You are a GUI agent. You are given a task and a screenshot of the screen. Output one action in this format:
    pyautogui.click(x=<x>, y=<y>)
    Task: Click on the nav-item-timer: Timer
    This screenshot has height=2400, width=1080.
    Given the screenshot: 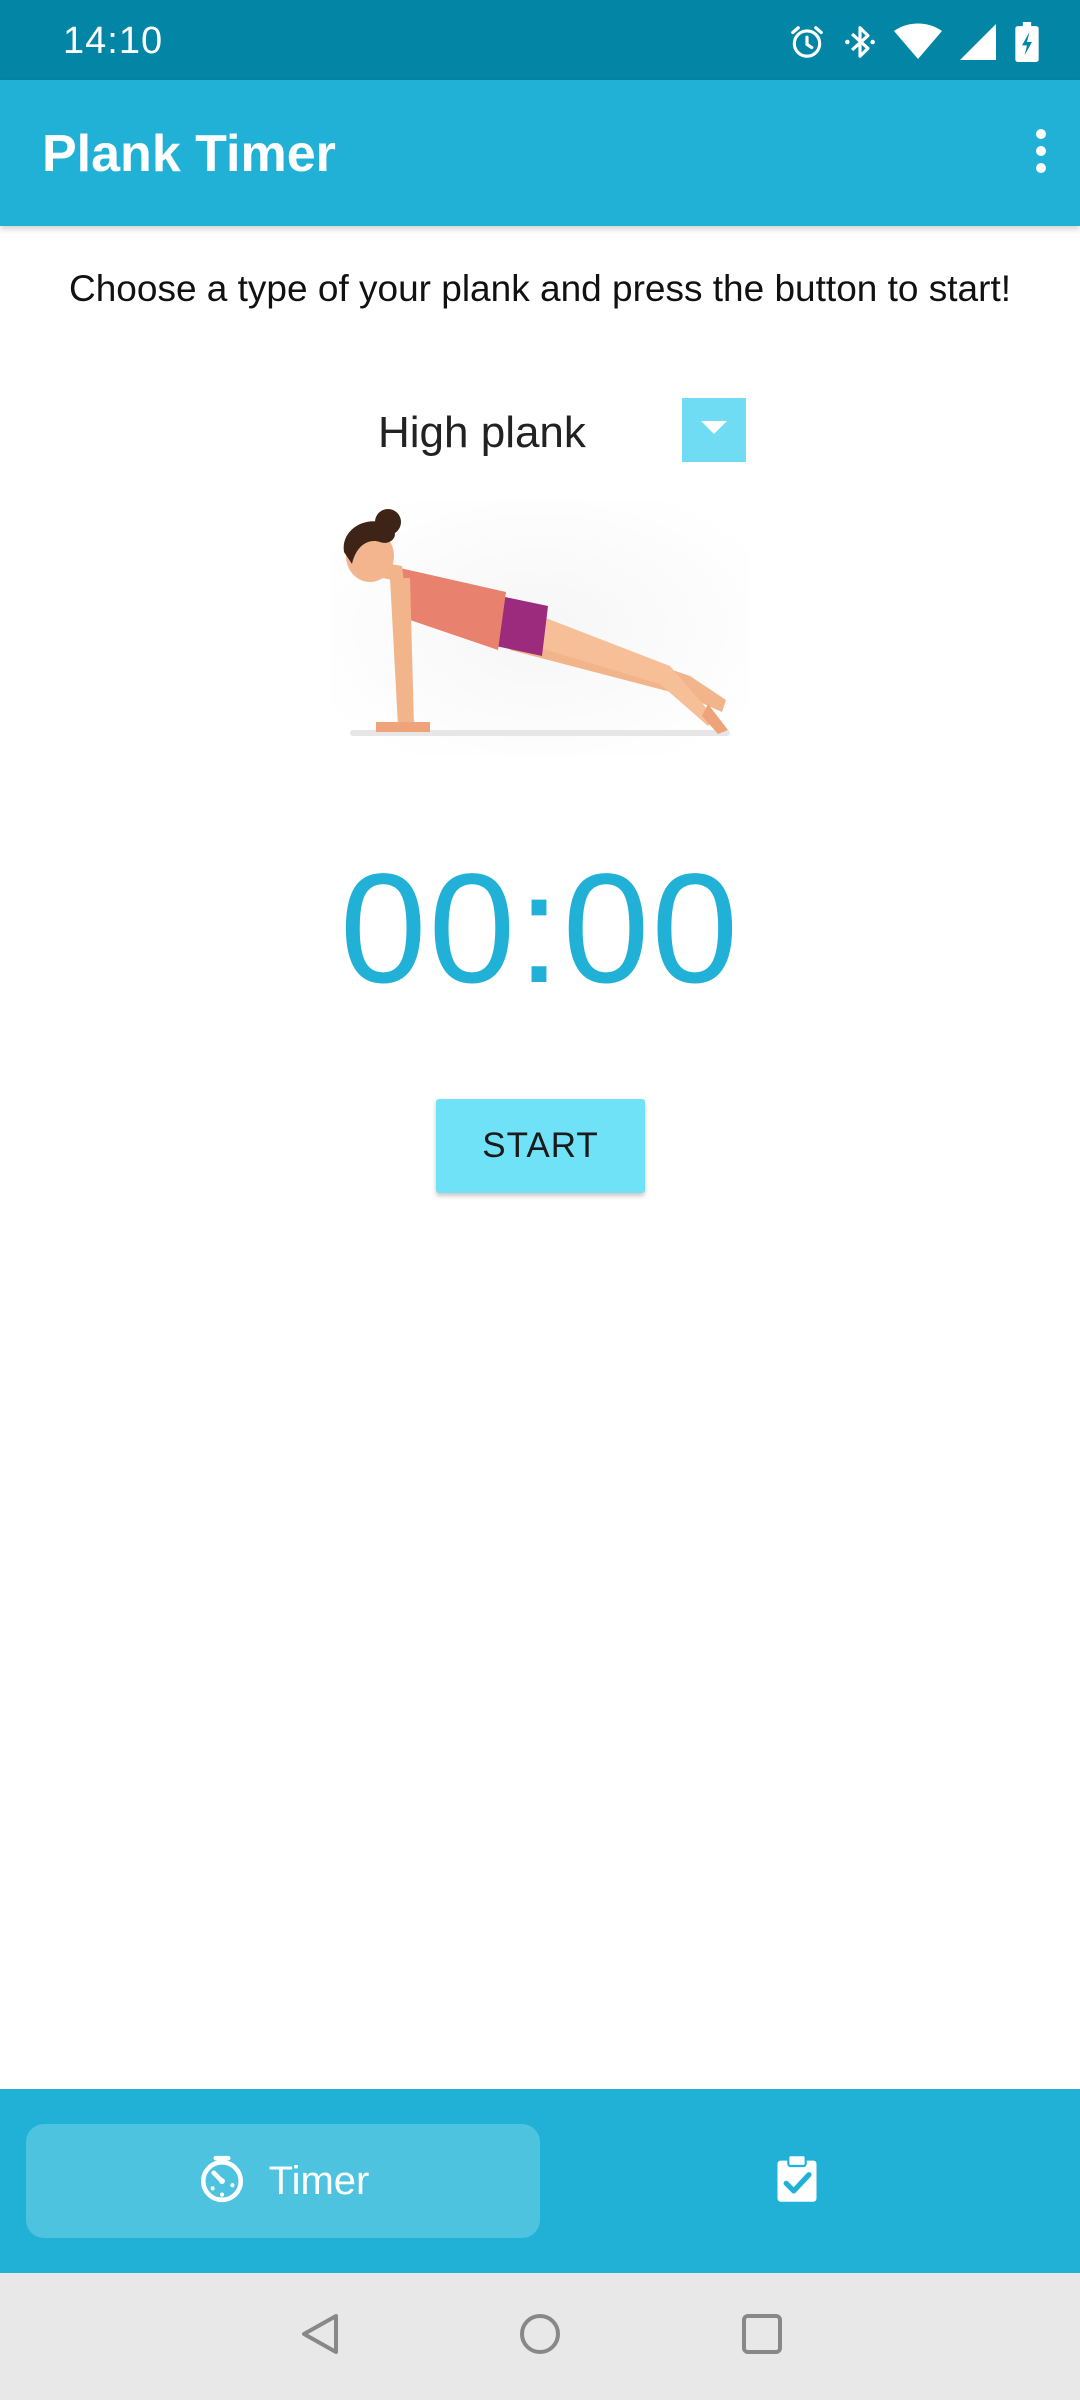 What is the action you would take?
    pyautogui.click(x=283, y=2181)
    